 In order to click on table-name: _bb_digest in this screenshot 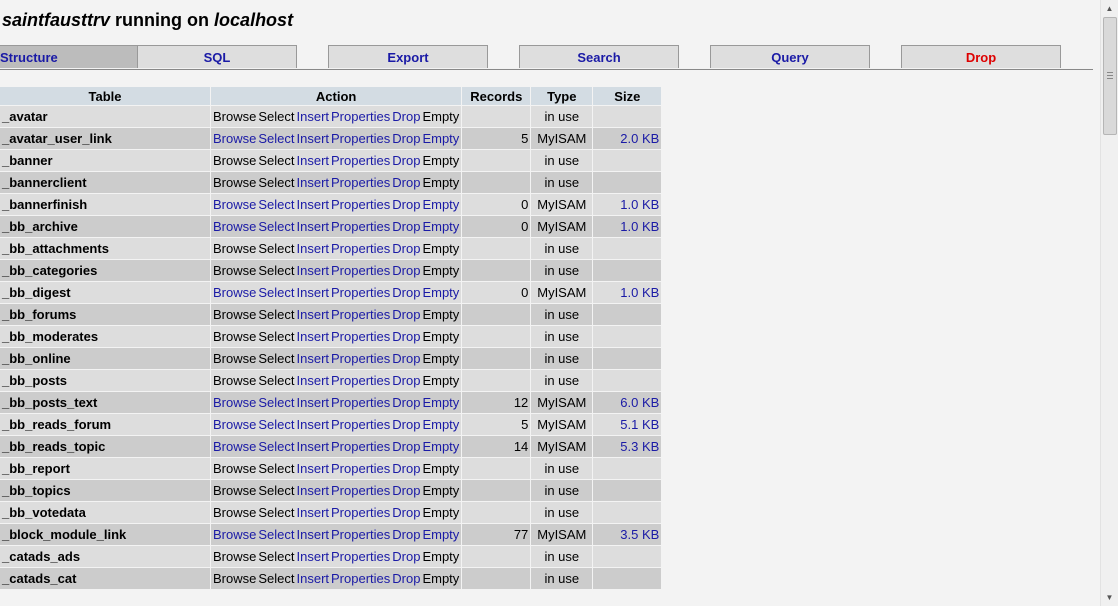, I will do `click(105, 292)`.